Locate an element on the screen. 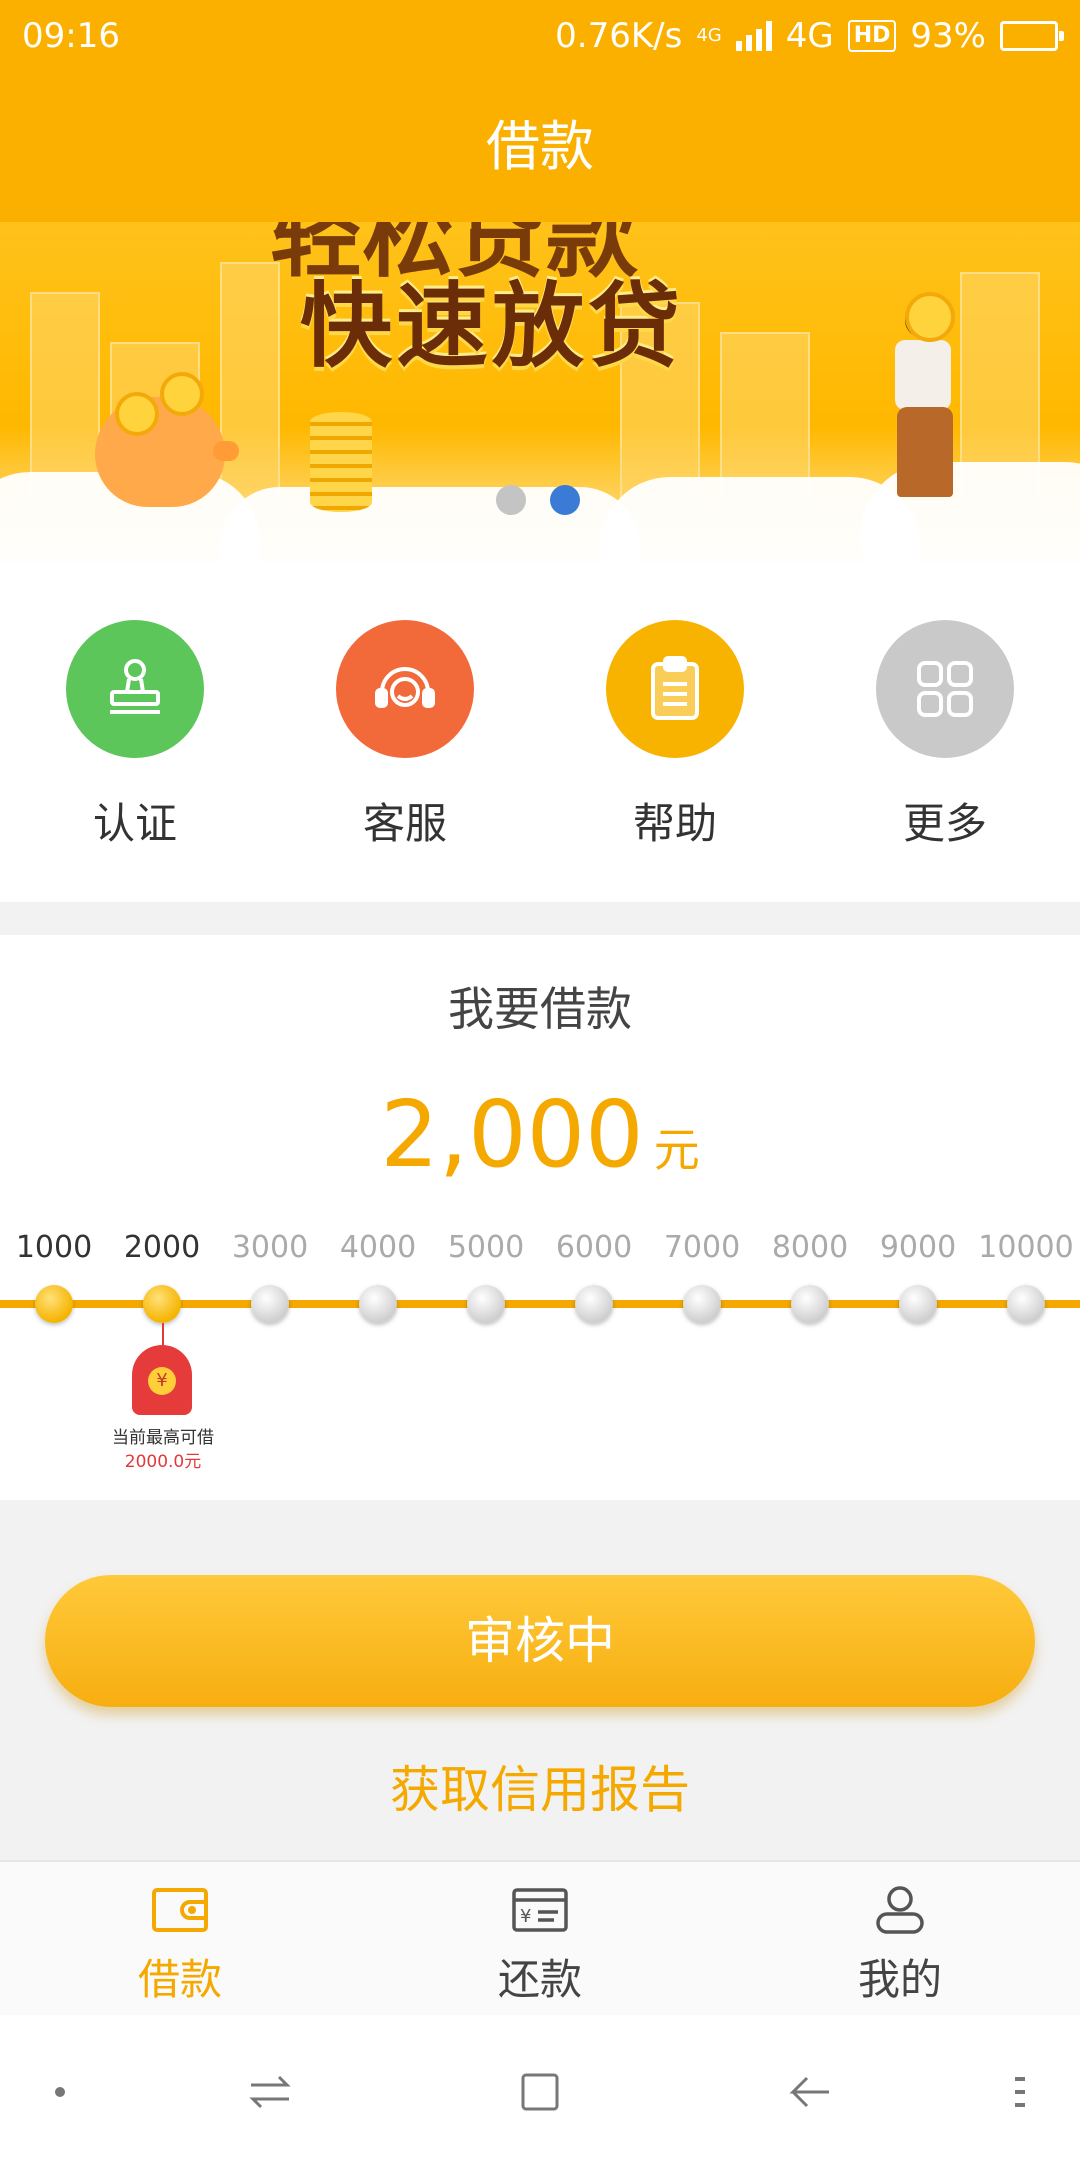 The height and width of the screenshot is (2160, 1080). battery-percent: 93% is located at coordinates (948, 36).